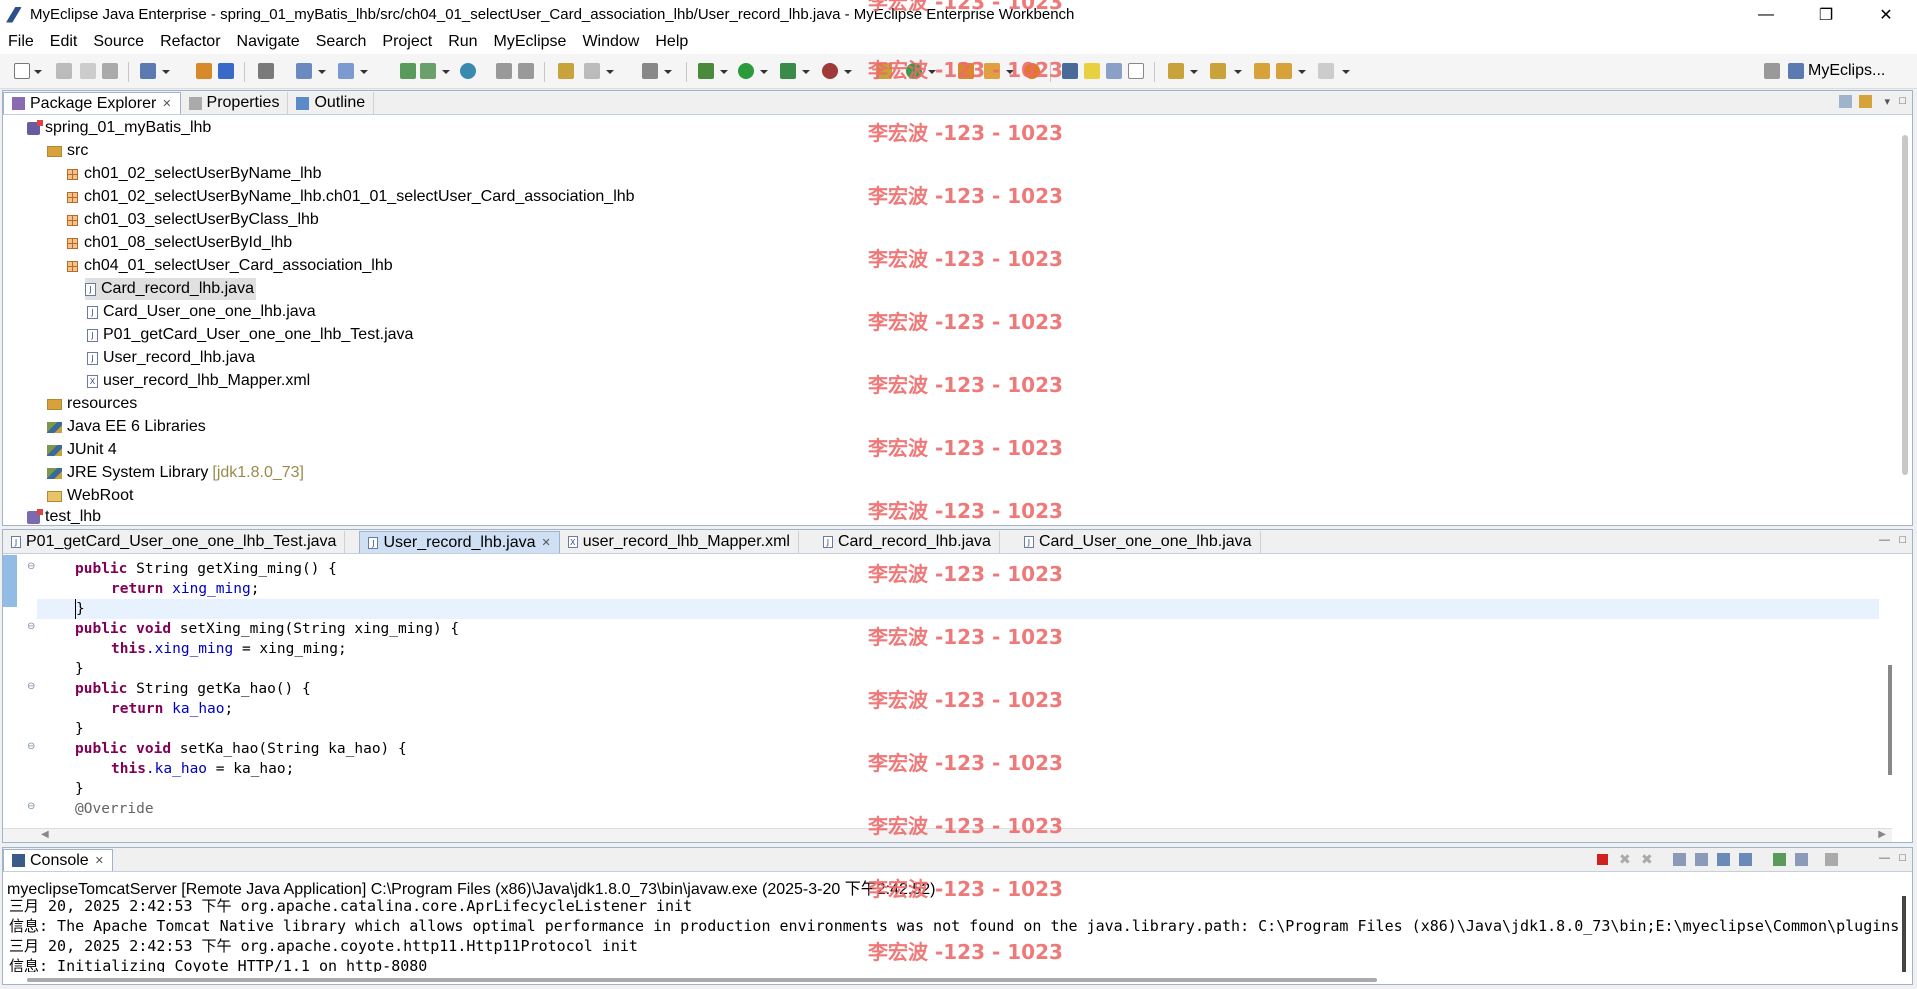 This screenshot has width=1917, height=989. Describe the element at coordinates (304, 71) in the screenshot. I see `wizard-icon` at that location.